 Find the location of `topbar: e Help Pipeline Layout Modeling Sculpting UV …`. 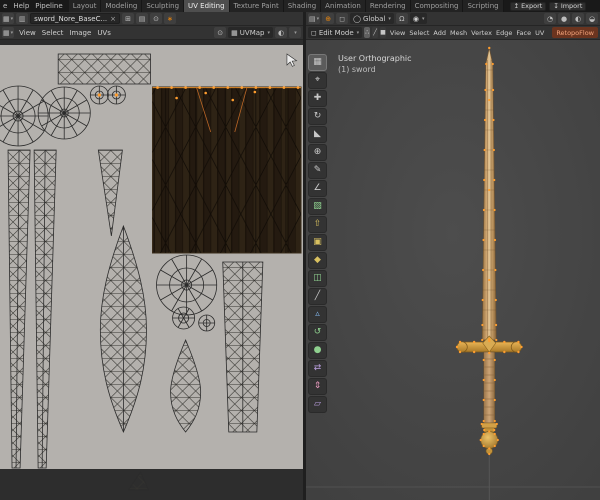

topbar: e Help Pipeline Layout Modeling Sculpting UV … is located at coordinates (300, 6).